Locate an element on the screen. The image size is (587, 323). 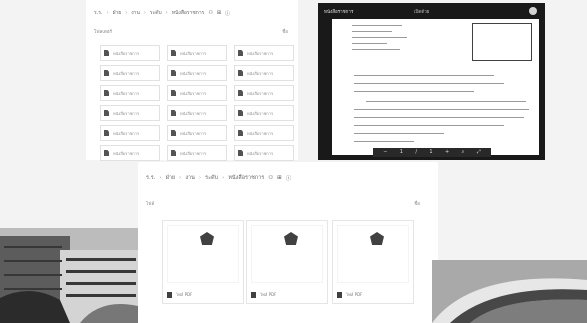
garuda-emblem-icon is located at coordinates (207, 238).